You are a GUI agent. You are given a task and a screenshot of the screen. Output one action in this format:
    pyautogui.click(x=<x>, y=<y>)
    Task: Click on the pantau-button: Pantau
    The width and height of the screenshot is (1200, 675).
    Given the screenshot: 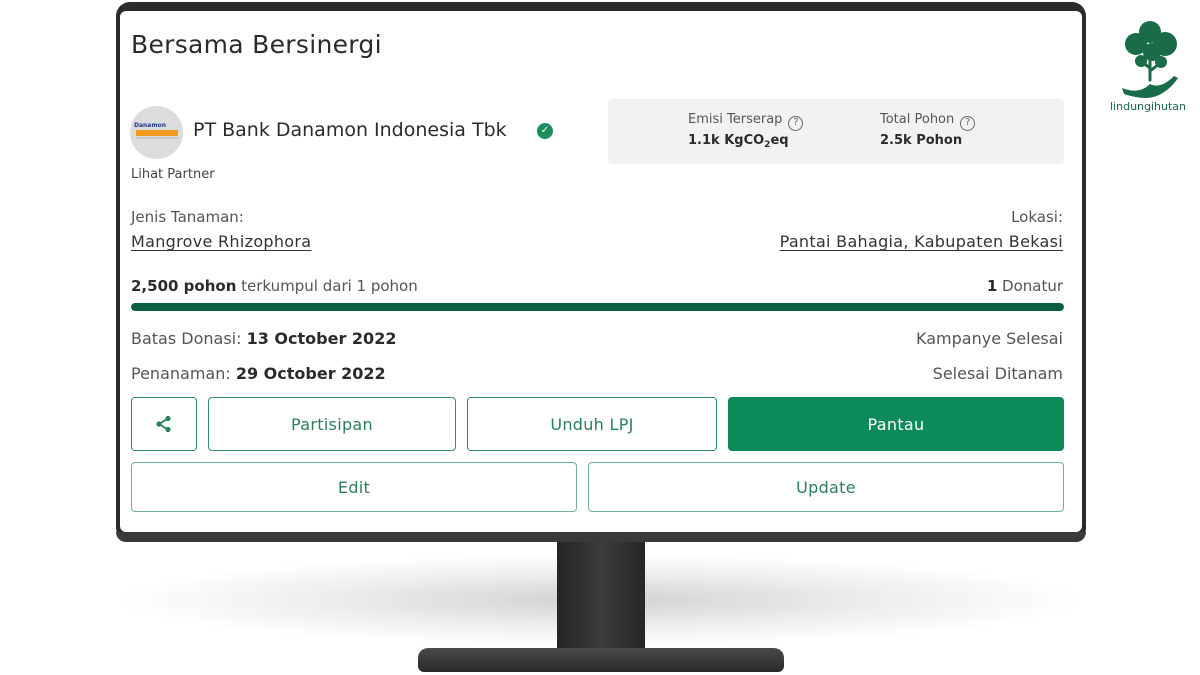 What is the action you would take?
    pyautogui.click(x=896, y=424)
    